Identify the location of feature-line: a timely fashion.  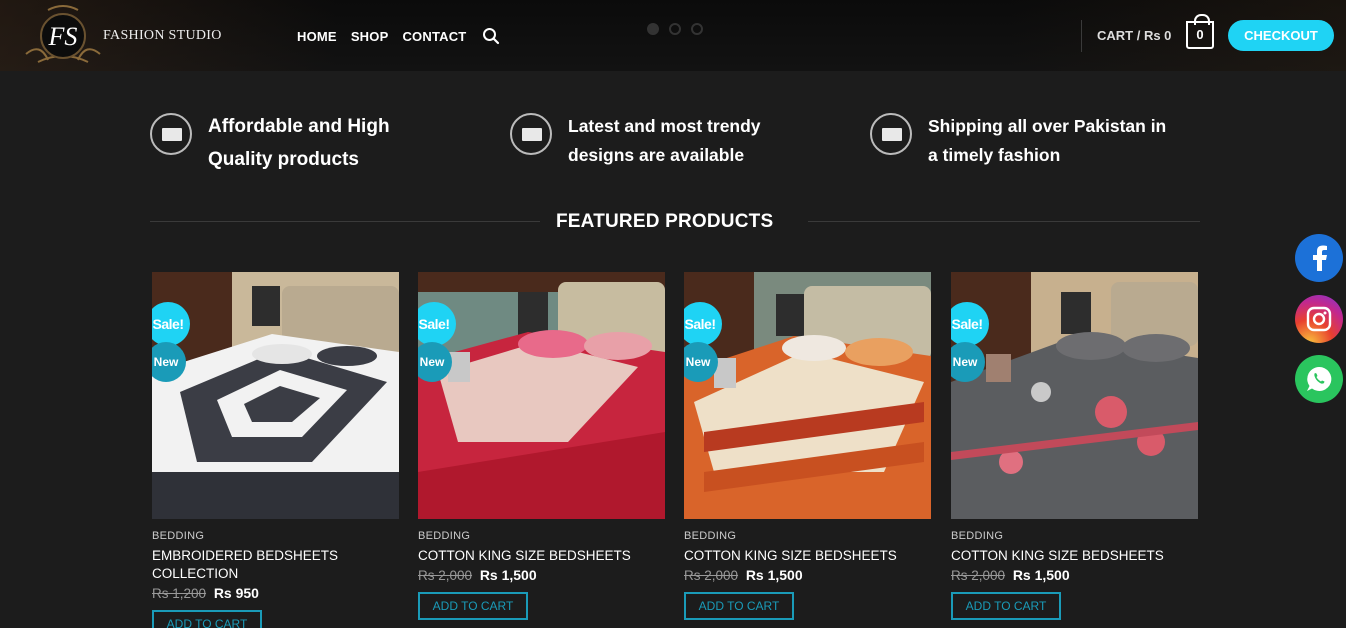
(994, 155).